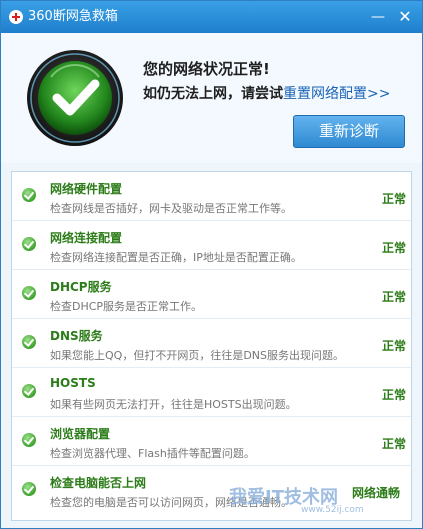 The width and height of the screenshot is (423, 529). I want to click on item-desc: 如果有些网页无法打开，往往是HOSTS出现问题。, so click(173, 404).